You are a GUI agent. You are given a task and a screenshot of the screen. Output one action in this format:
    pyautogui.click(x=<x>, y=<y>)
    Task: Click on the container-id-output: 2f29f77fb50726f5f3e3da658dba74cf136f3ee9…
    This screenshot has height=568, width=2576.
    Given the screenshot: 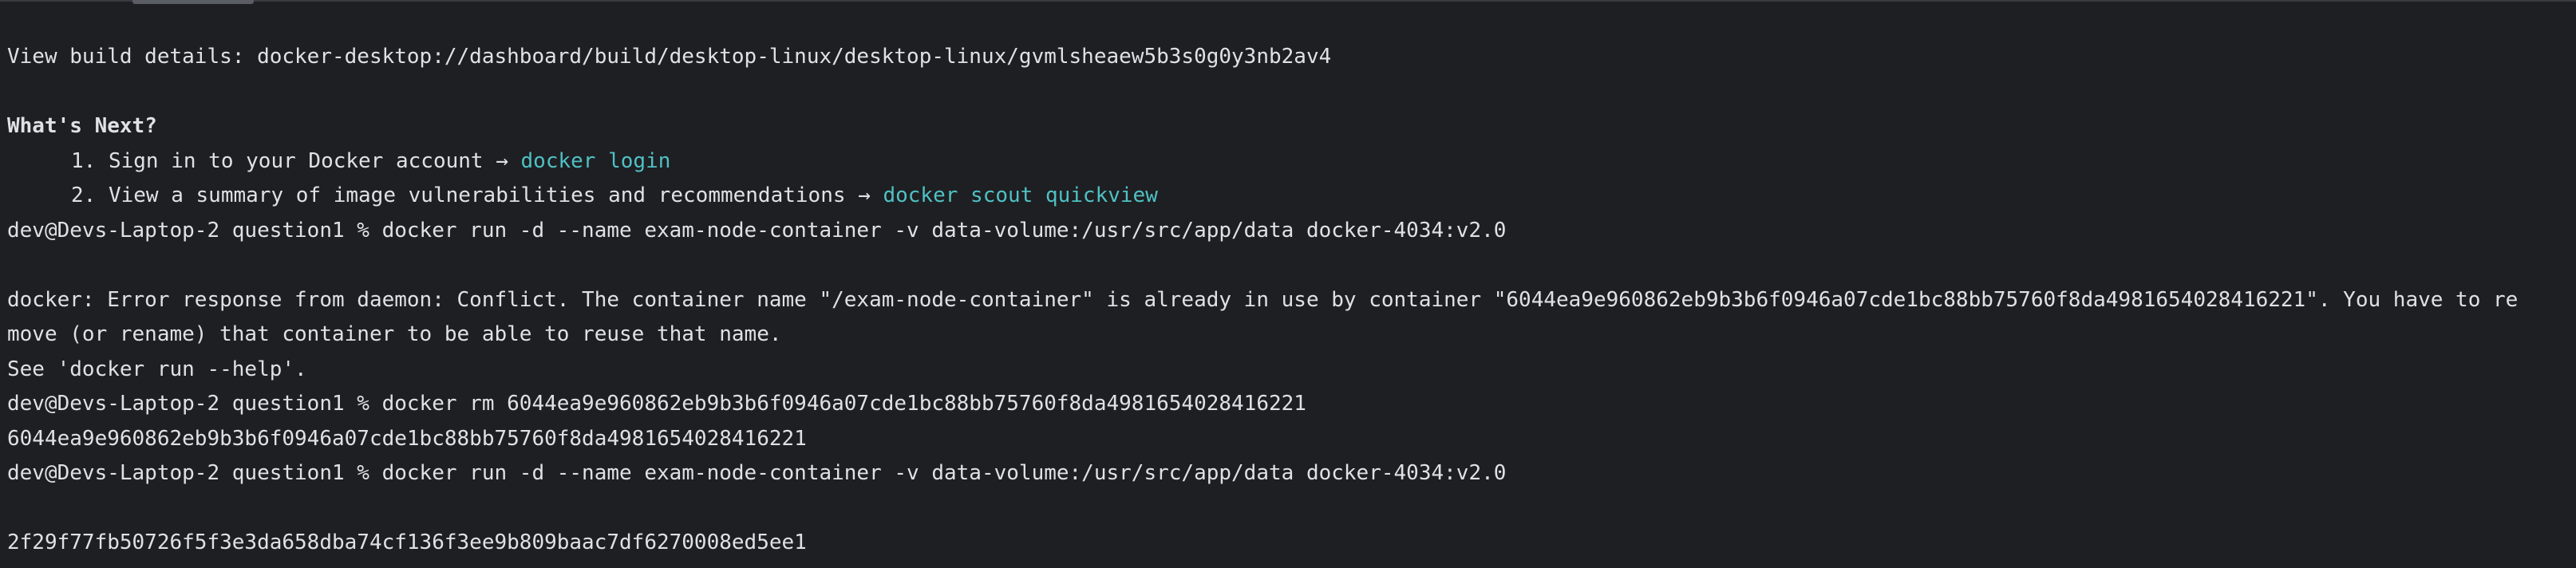 What is the action you would take?
    pyautogui.click(x=407, y=542)
    